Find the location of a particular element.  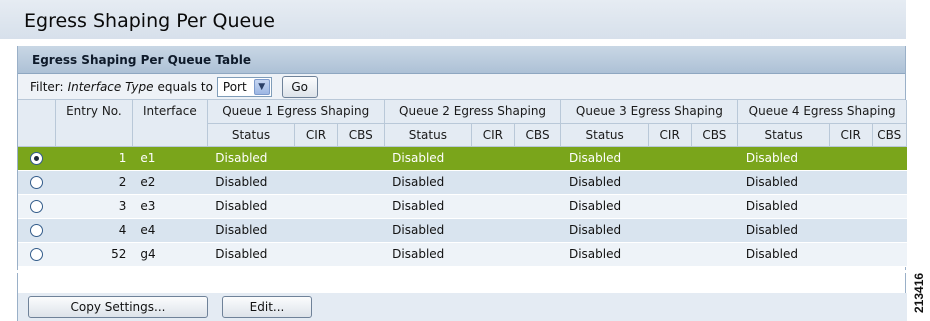

figure-break is located at coordinates (453, 271).